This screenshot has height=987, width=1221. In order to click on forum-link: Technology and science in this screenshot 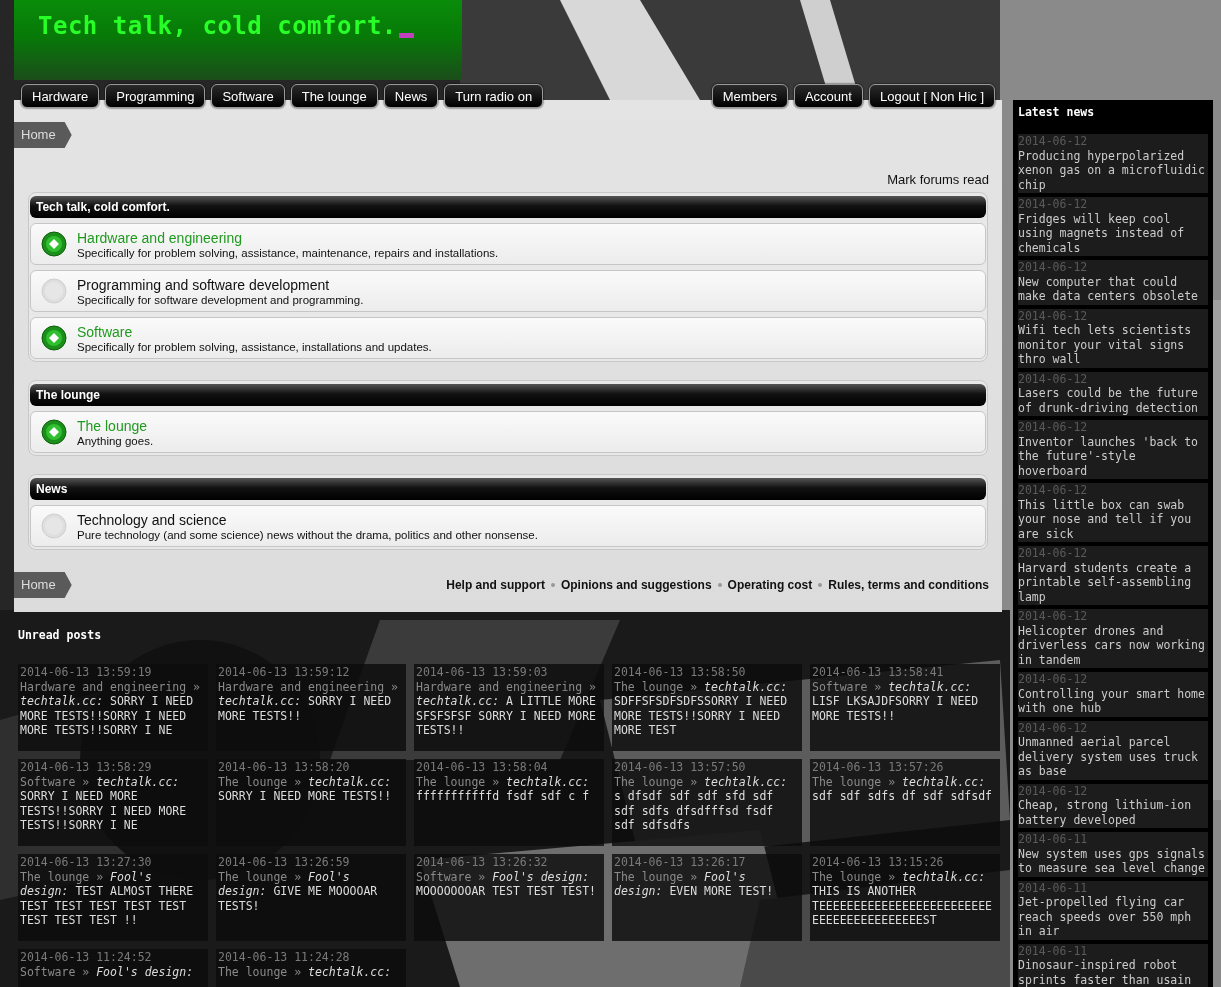, I will do `click(307, 519)`.